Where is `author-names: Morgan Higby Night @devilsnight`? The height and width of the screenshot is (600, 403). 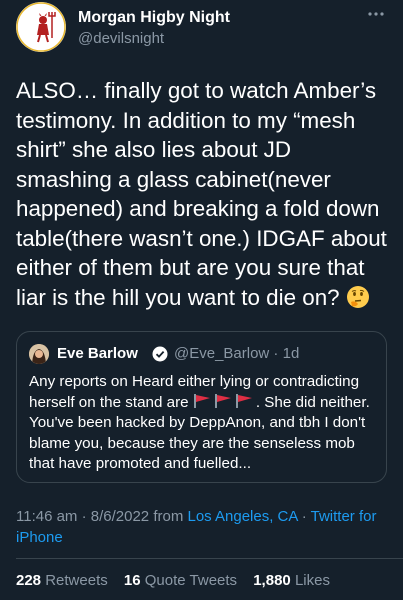
author-names: Morgan Higby Night @devilsnight is located at coordinates (154, 28).